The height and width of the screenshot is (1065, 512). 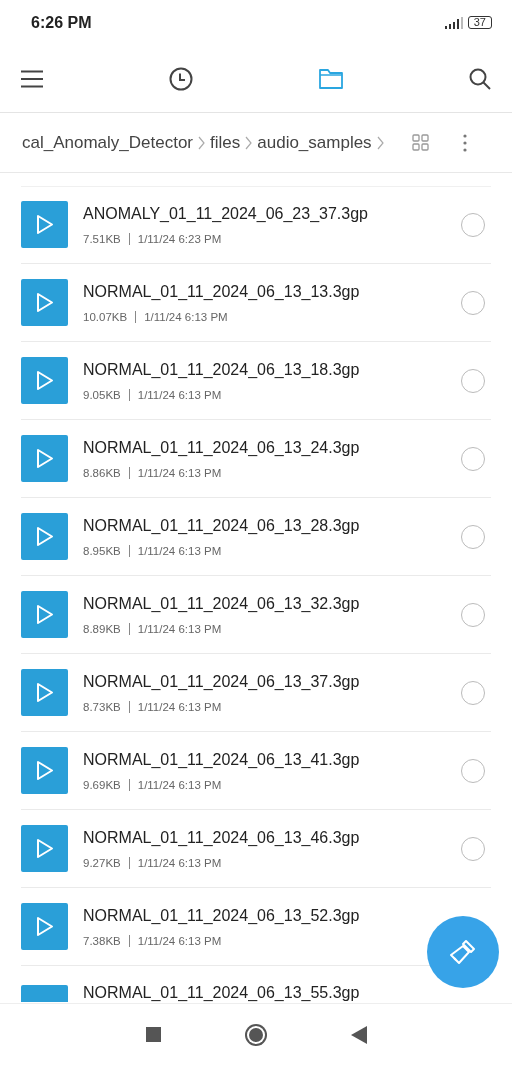 What do you see at coordinates (222, 915) in the screenshot?
I see `file-name: NORMAL_01_11_2024_06_13_52.3gp` at bounding box center [222, 915].